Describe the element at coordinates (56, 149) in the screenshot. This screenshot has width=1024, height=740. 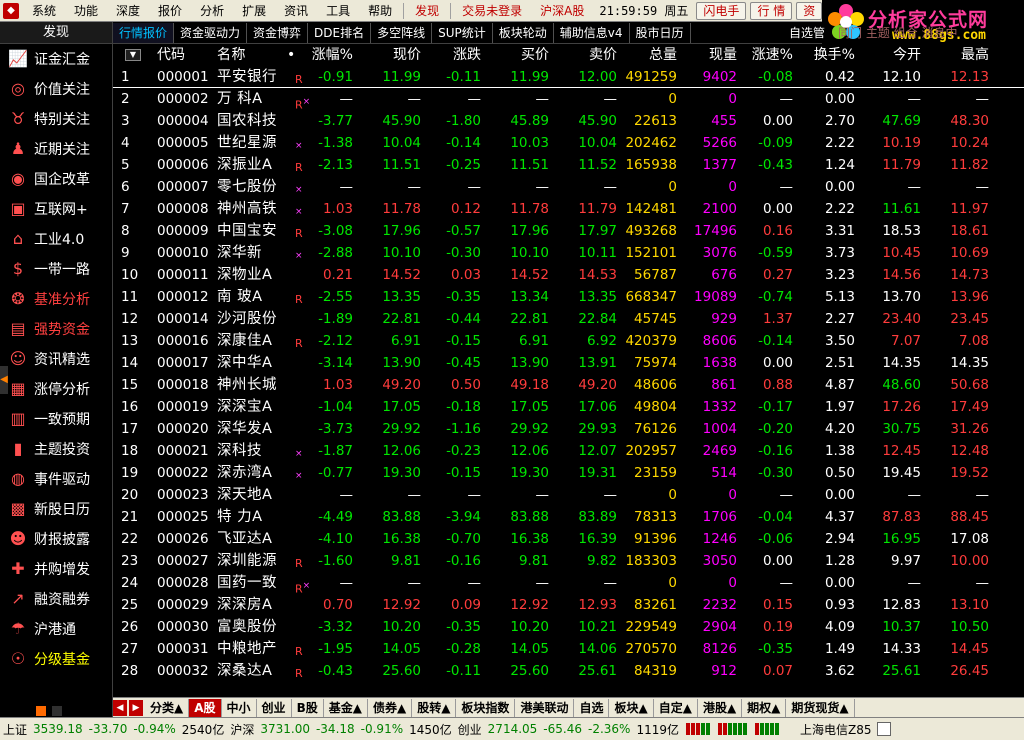
I see `sidebar-item-4: ♟ 近期关注` at that location.